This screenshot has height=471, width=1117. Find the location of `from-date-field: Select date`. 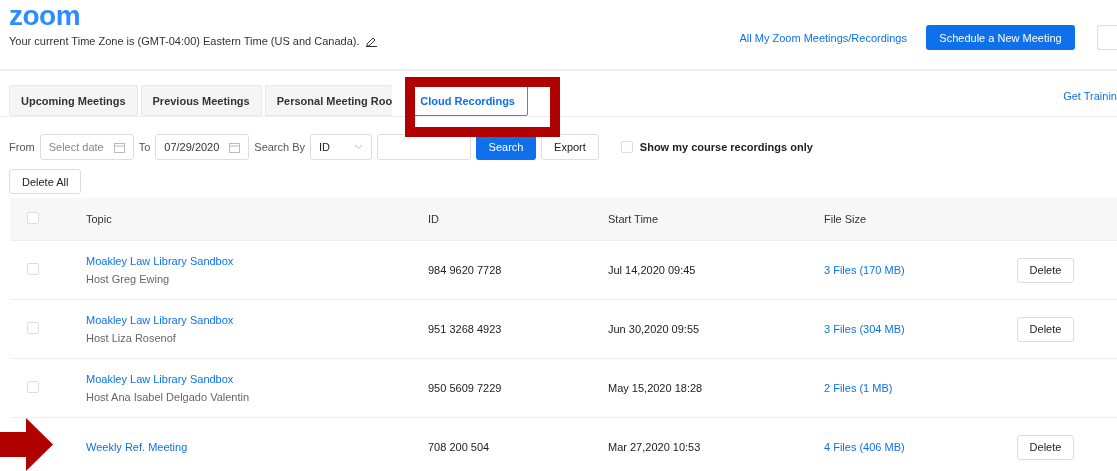

from-date-field: Select date is located at coordinates (86, 147).